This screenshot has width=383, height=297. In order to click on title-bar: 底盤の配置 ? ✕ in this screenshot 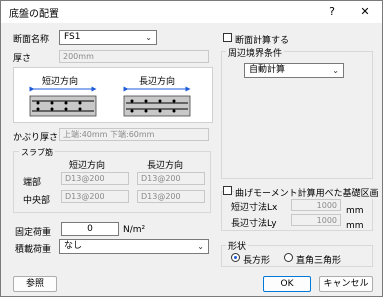, I will do `click(191, 12)`.